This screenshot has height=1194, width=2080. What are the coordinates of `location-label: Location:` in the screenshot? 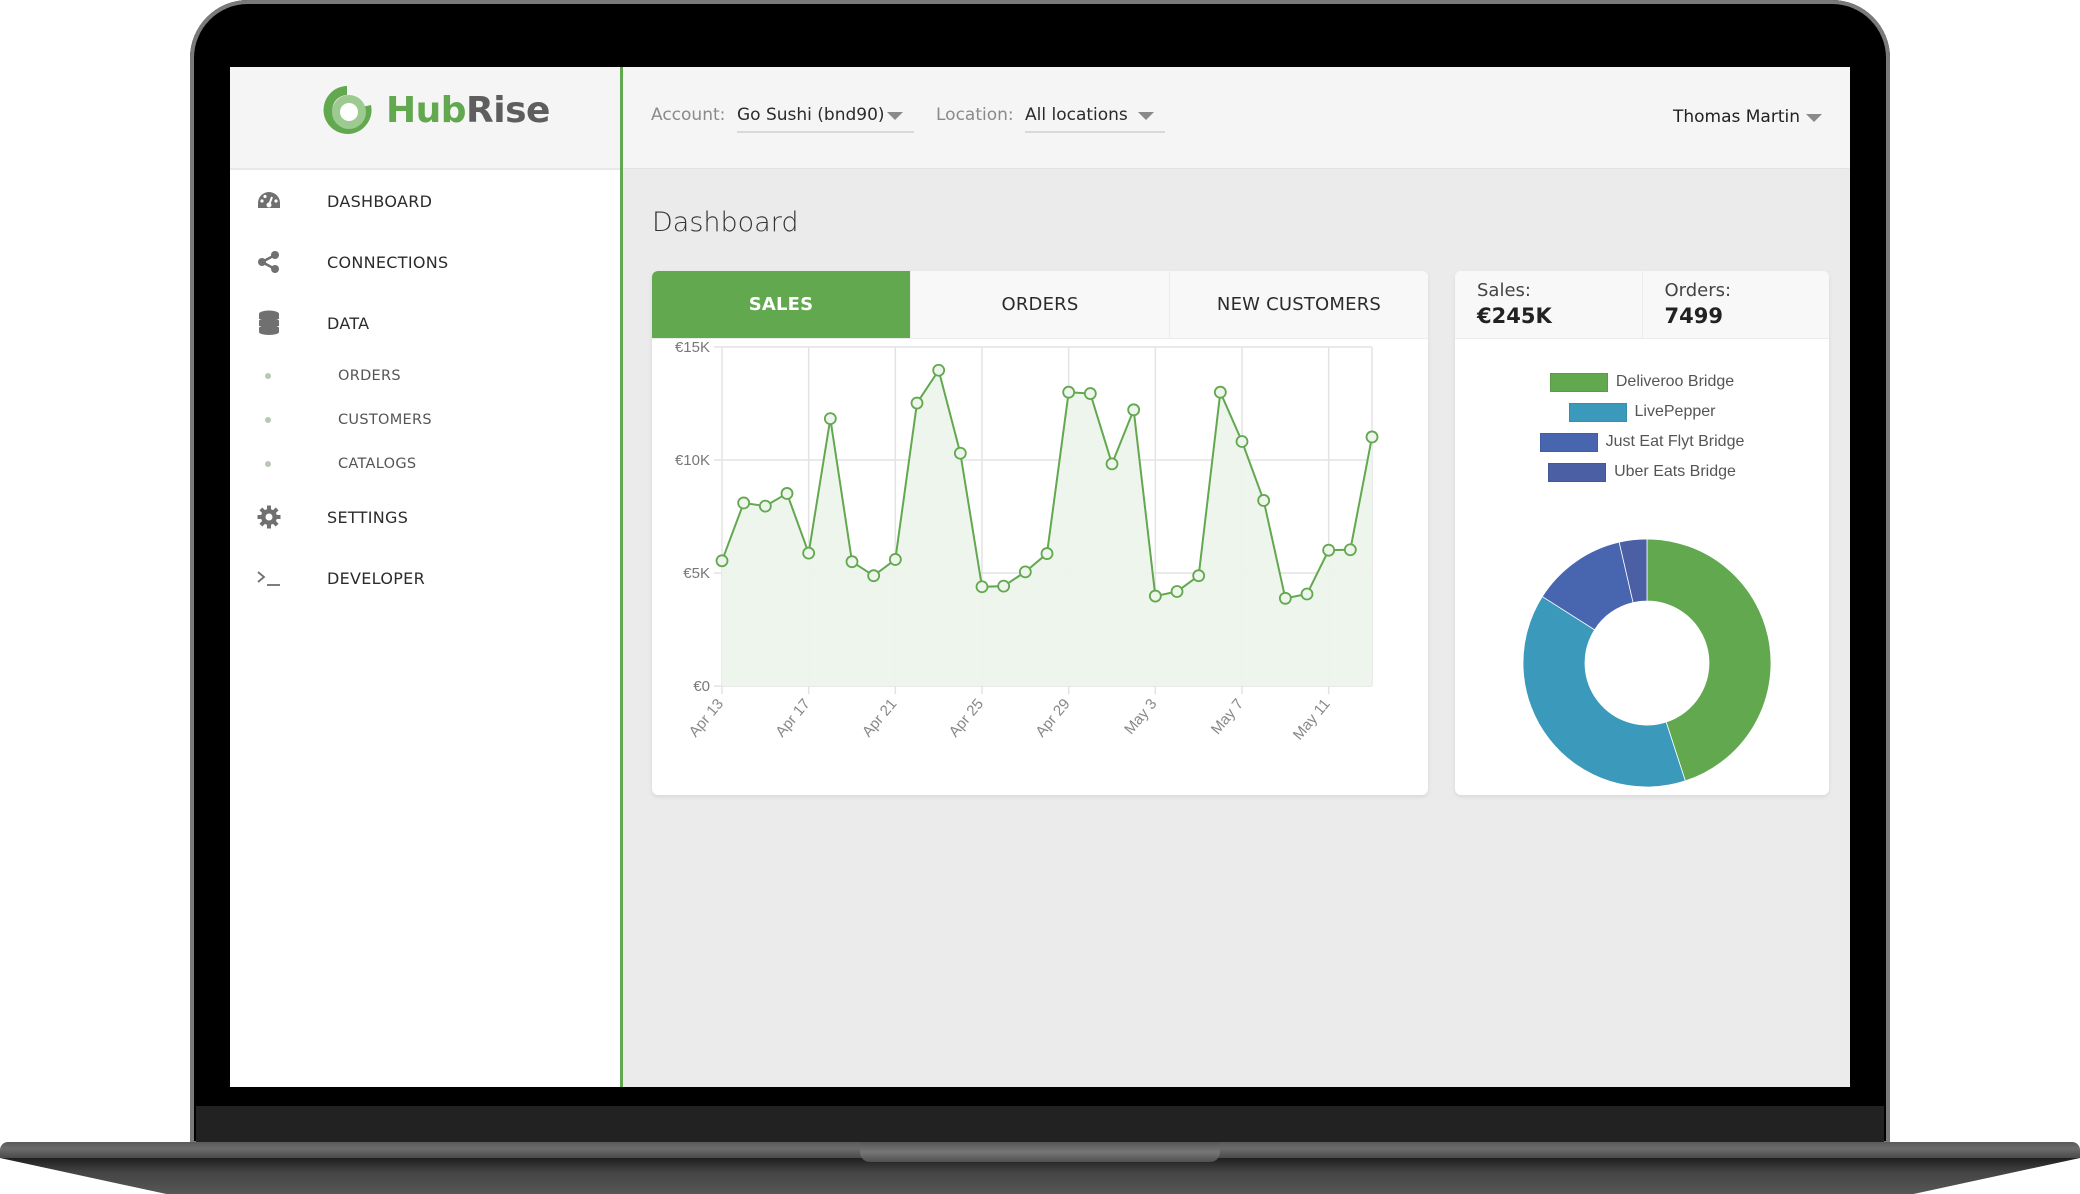 It's located at (975, 115).